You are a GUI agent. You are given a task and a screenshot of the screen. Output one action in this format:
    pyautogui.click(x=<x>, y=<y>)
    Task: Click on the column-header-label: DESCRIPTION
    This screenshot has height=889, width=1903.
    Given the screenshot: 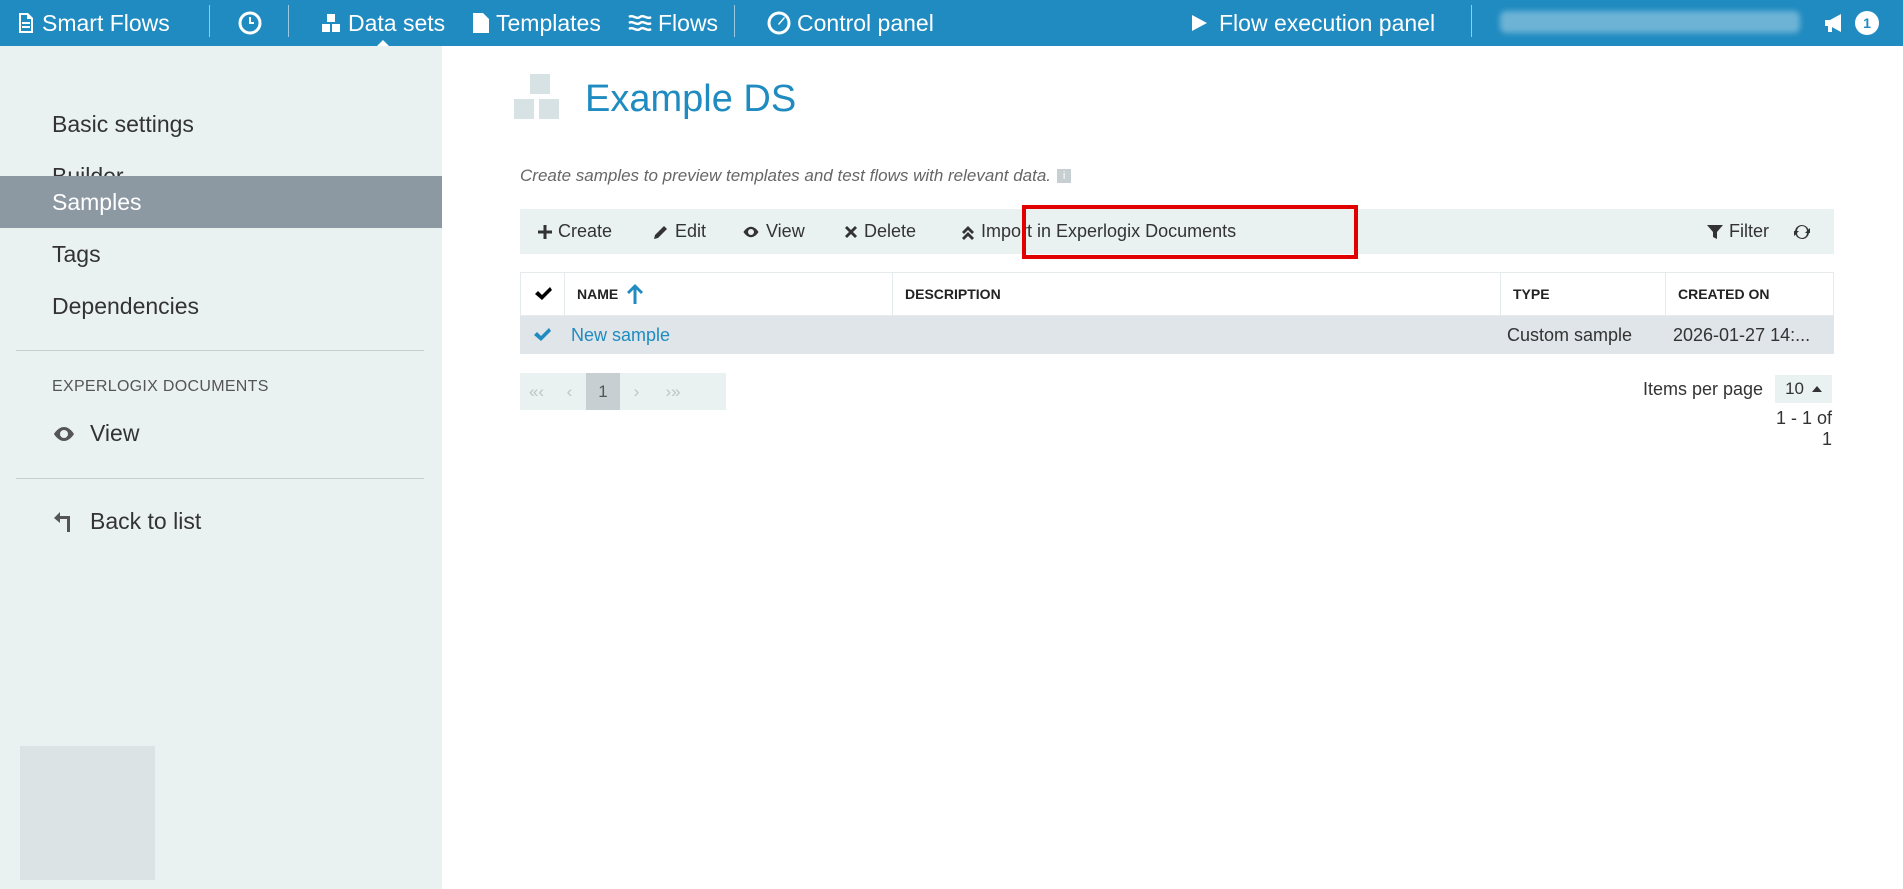 What is the action you would take?
    pyautogui.click(x=953, y=294)
    